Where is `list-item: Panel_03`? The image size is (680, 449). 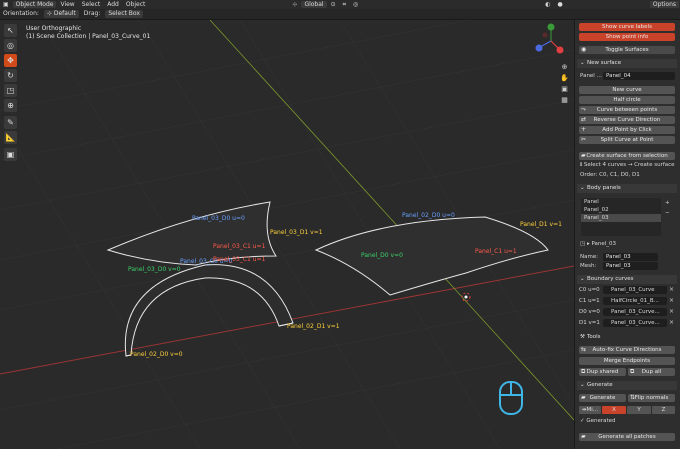
list-item: Panel_03 is located at coordinates (621, 218).